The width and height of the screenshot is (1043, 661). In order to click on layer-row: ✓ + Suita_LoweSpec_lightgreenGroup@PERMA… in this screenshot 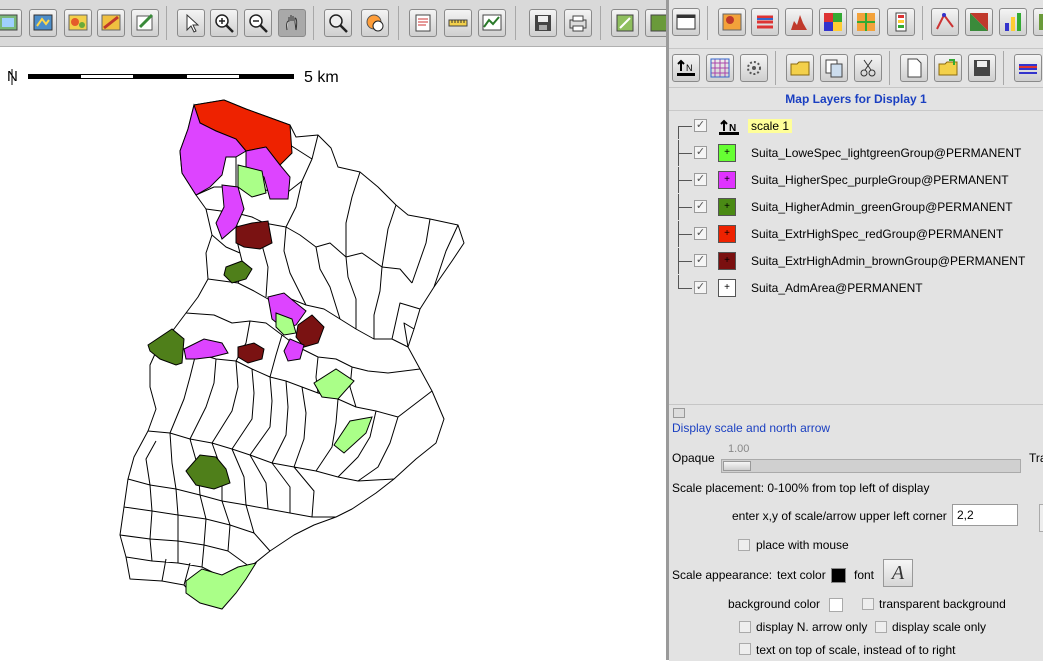, I will do `click(856, 153)`.